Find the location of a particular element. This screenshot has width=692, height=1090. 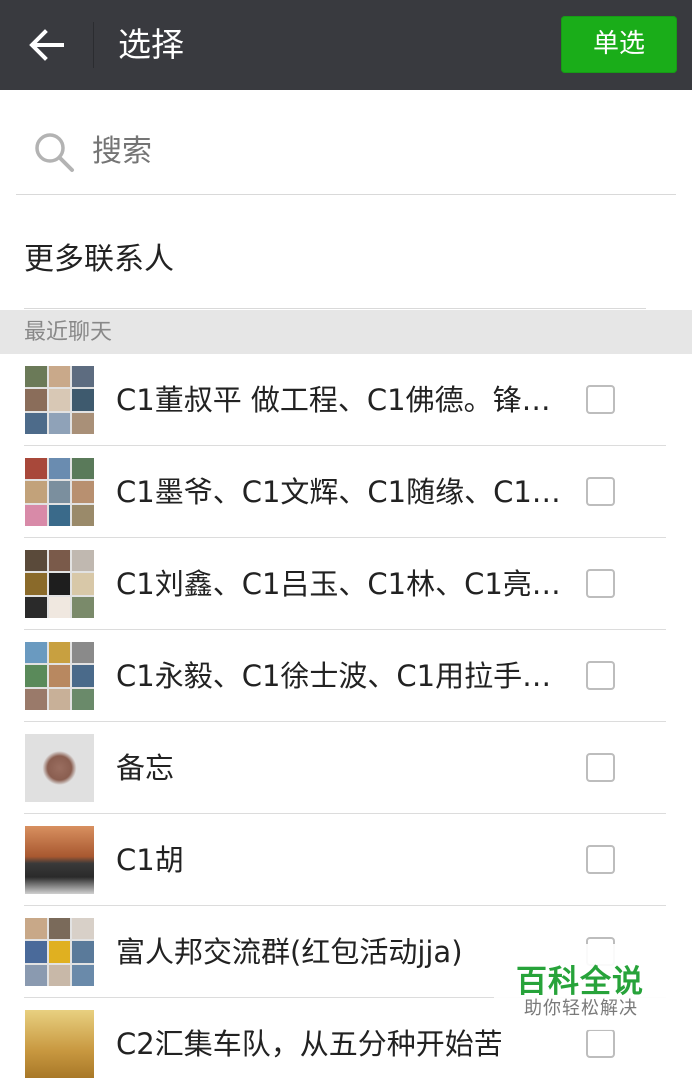

search-input is located at coordinates (372, 152).